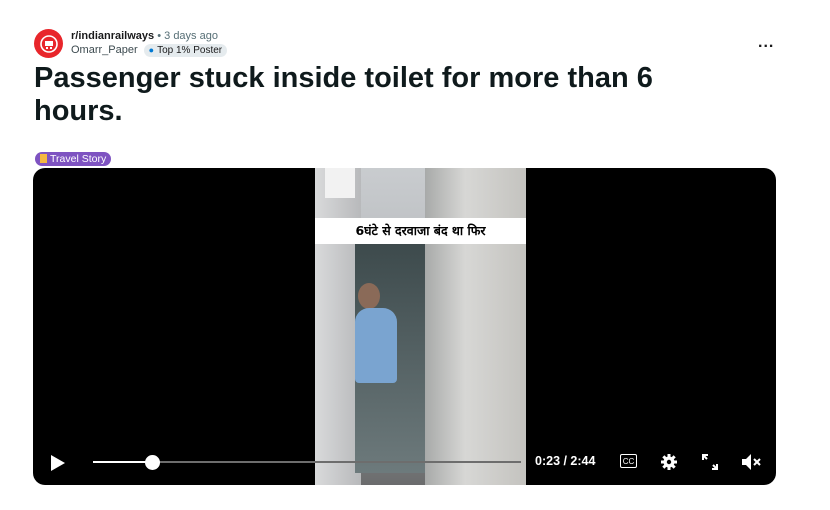  What do you see at coordinates (104, 50) in the screenshot?
I see `author-link: Omarr_Paper` at bounding box center [104, 50].